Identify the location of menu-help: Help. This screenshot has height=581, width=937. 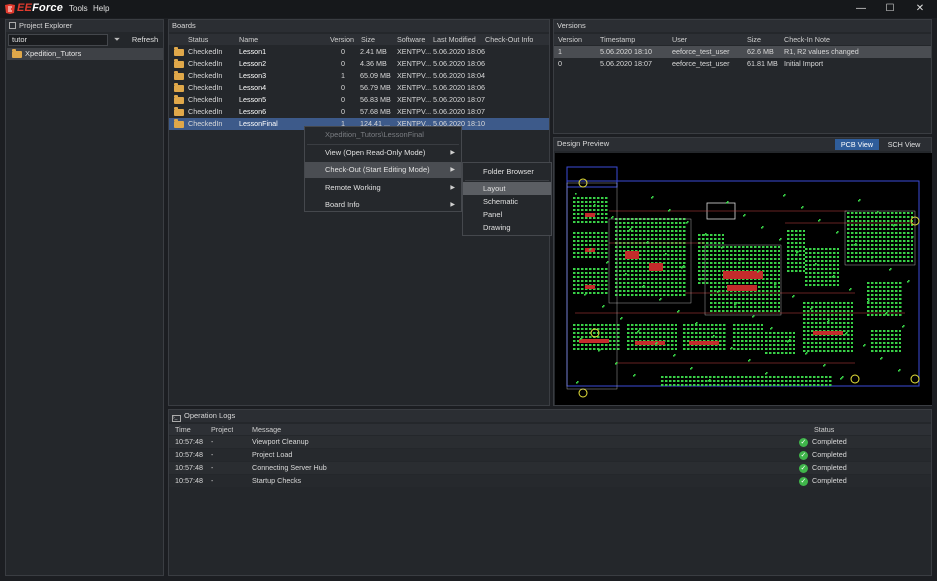
(101, 8).